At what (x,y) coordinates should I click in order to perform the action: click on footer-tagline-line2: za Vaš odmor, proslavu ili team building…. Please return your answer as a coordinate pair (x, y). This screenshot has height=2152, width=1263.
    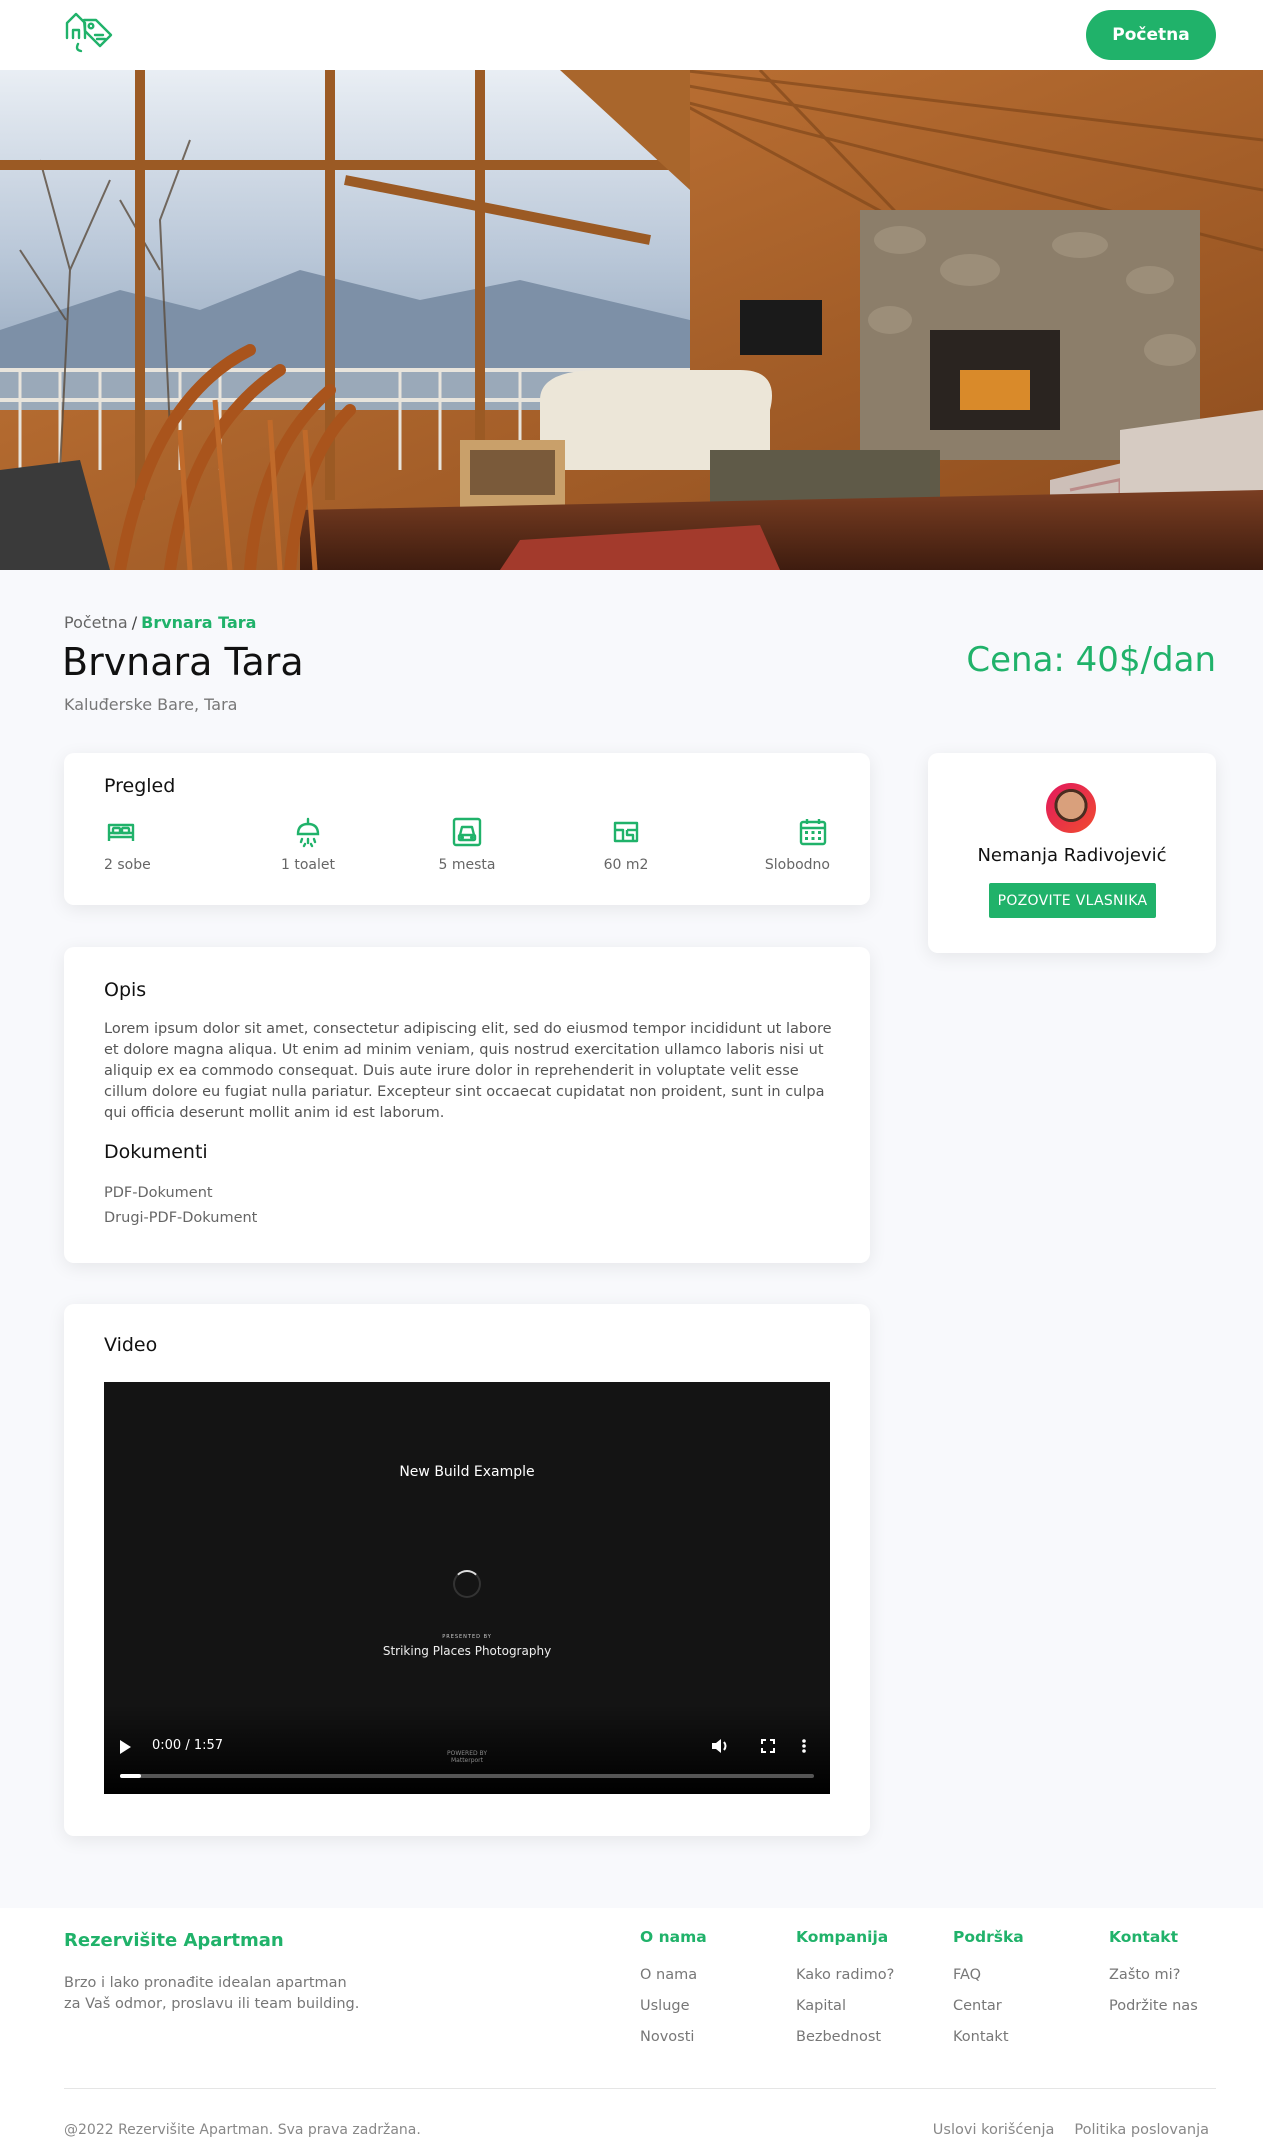
    Looking at the image, I should click on (212, 2004).